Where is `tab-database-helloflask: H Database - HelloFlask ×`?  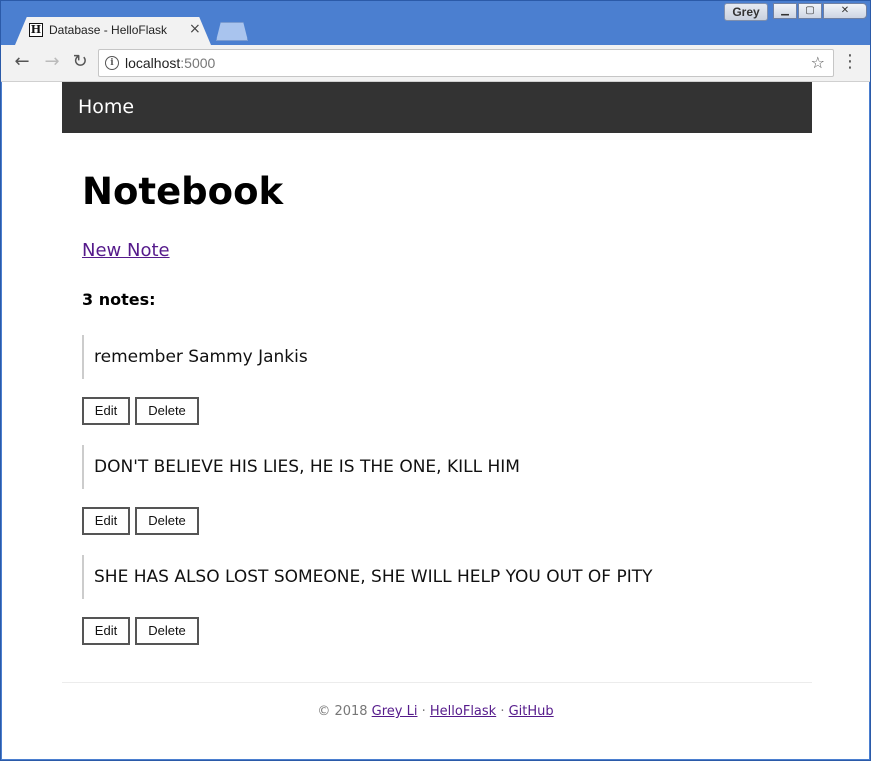 tab-database-helloflask: H Database - HelloFlask × is located at coordinates (113, 31).